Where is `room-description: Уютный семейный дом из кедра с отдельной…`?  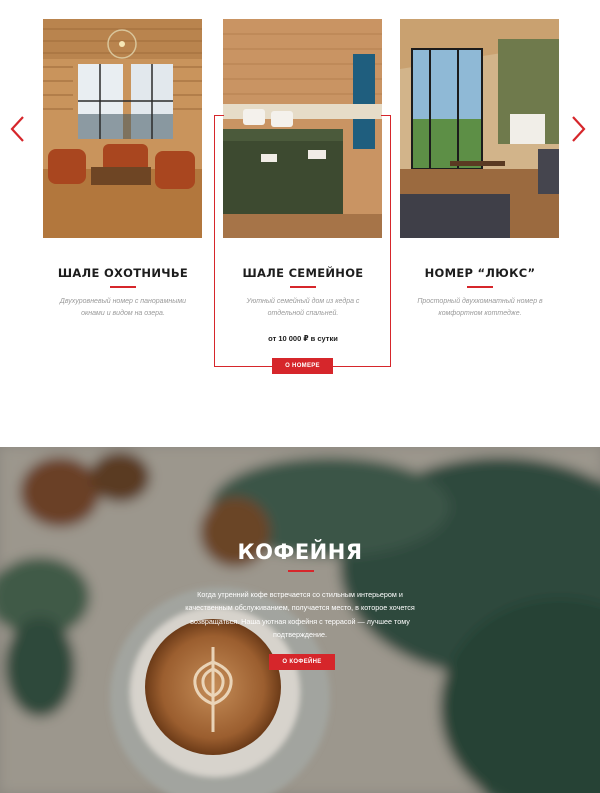
room-description: Уютный семейный дом из кедра с отдельной… is located at coordinates (303, 307).